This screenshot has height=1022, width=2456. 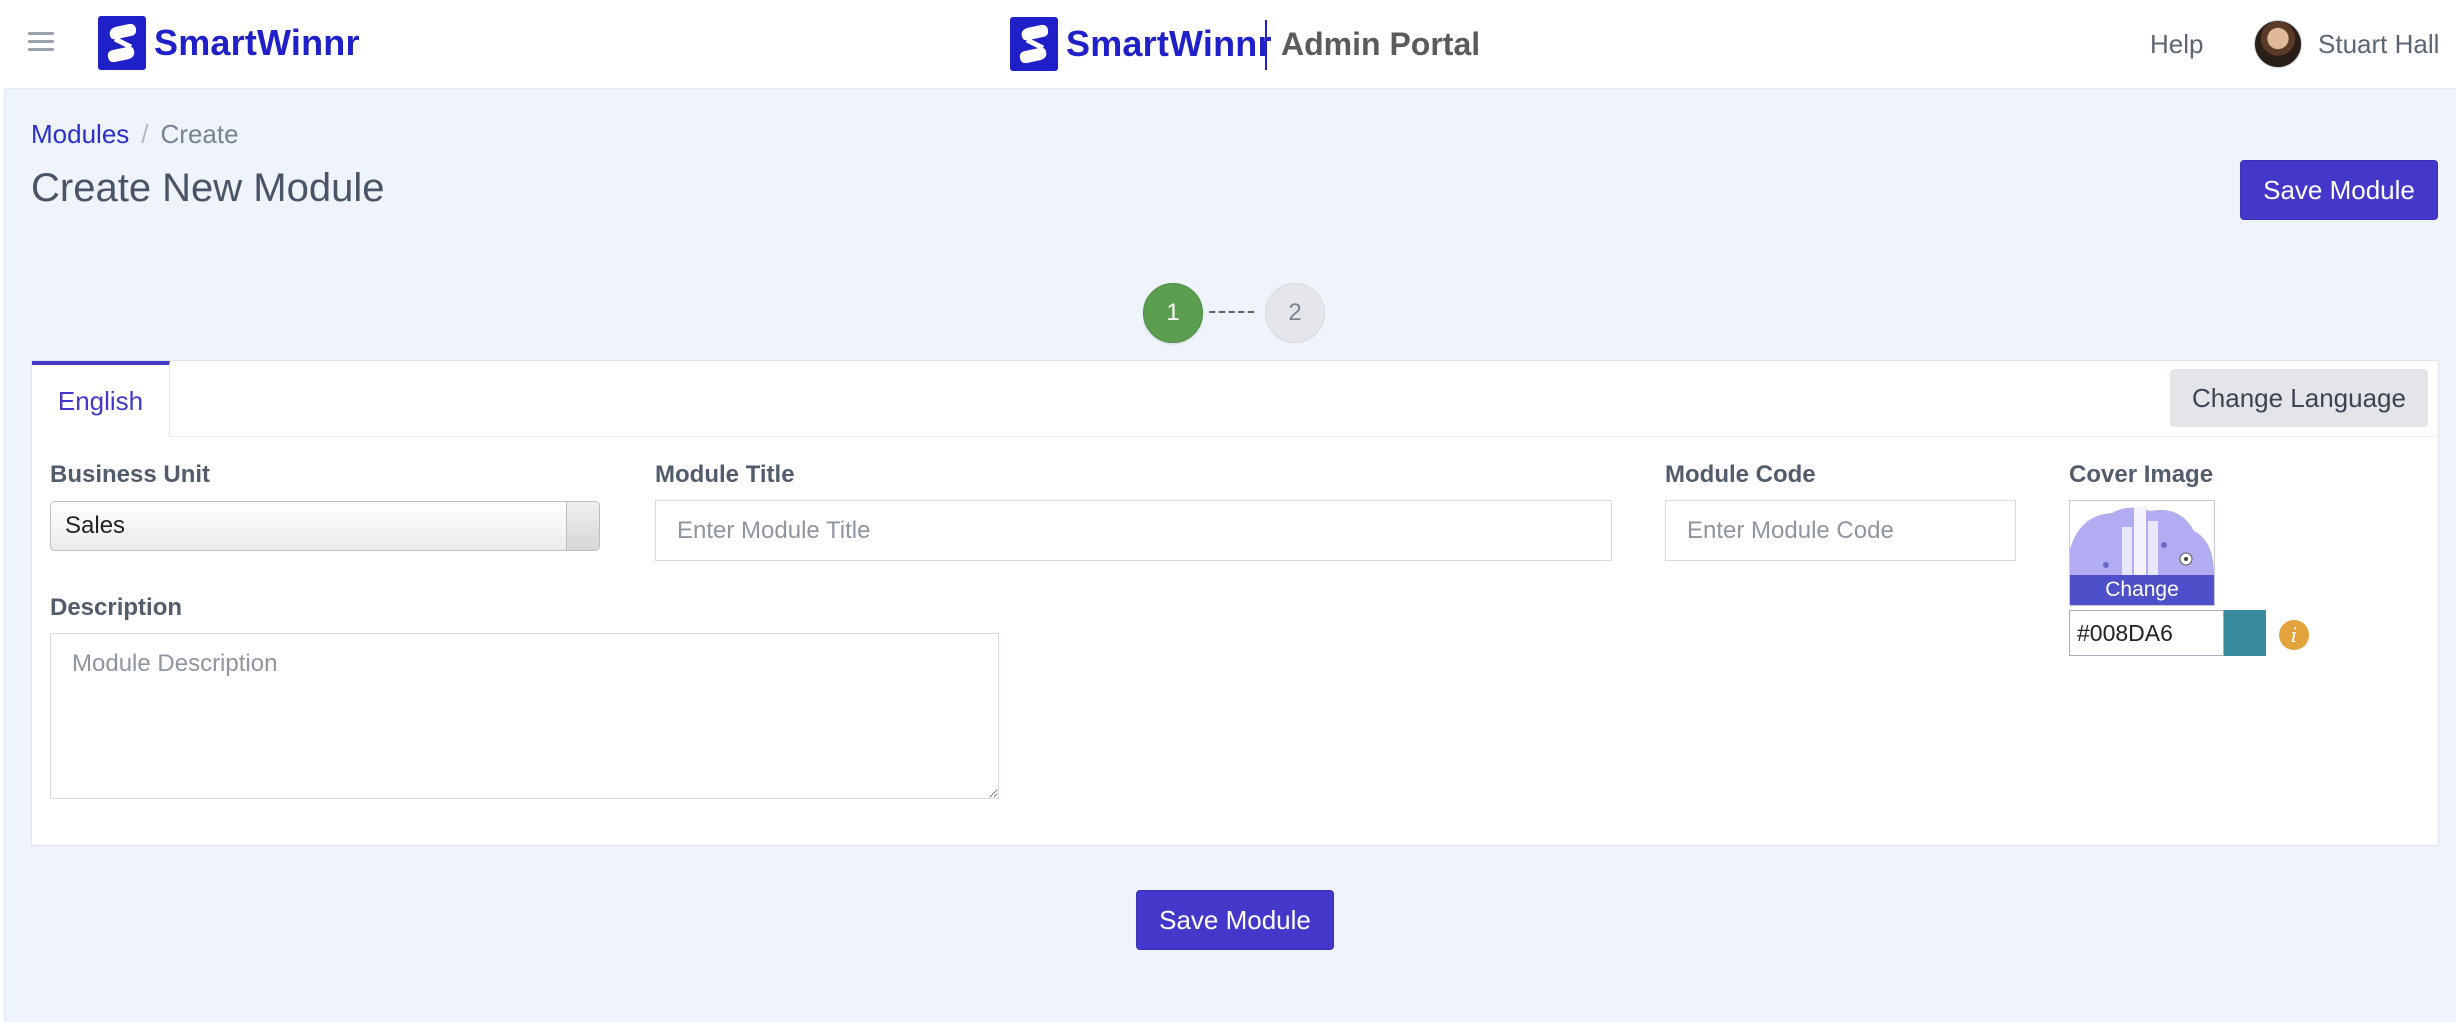 What do you see at coordinates (2299, 398) in the screenshot?
I see `change-language-button: Change Language` at bounding box center [2299, 398].